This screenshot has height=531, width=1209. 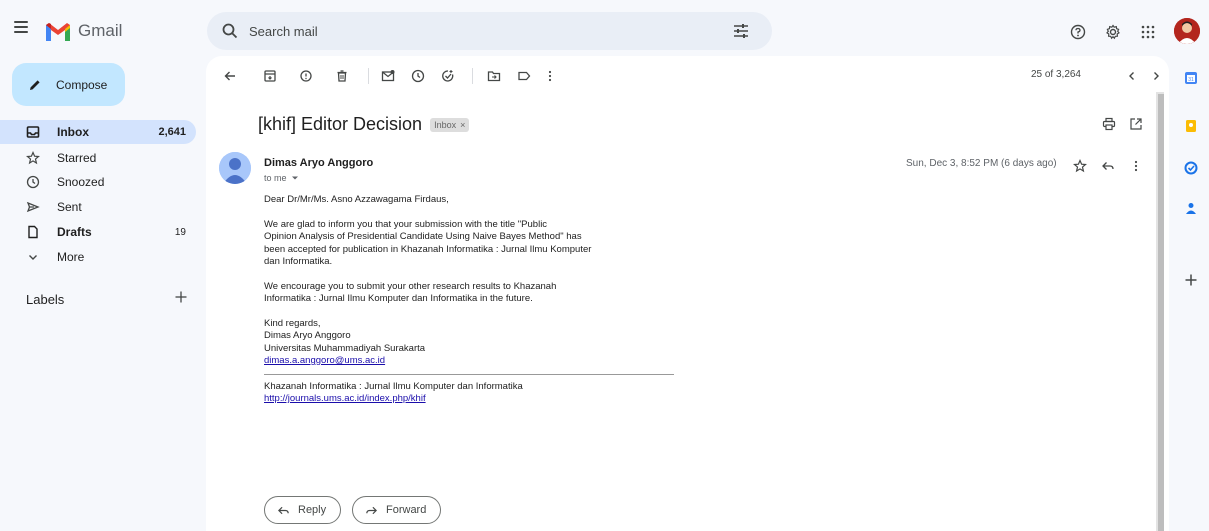 What do you see at coordinates (81, 182) in the screenshot?
I see `sidebar-item-label: Snoozed` at bounding box center [81, 182].